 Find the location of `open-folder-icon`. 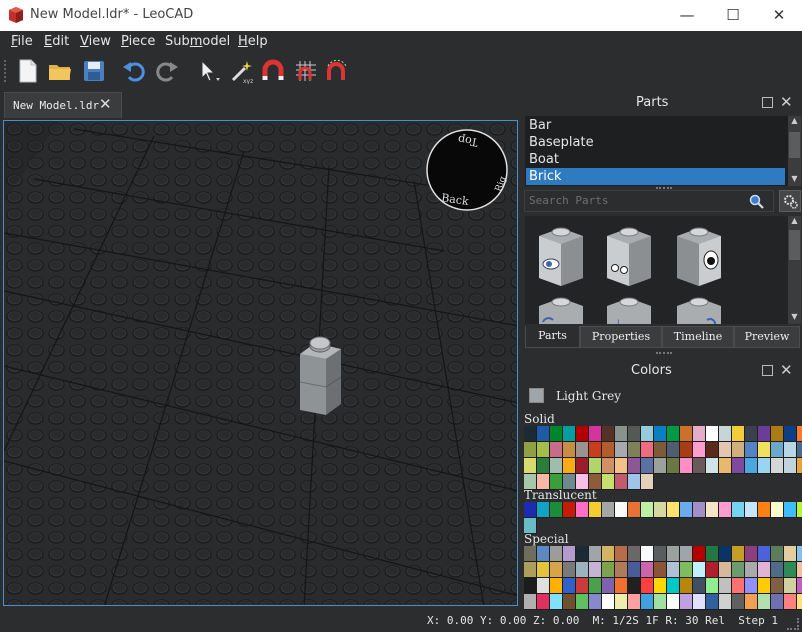

open-folder-icon is located at coordinates (60, 71).